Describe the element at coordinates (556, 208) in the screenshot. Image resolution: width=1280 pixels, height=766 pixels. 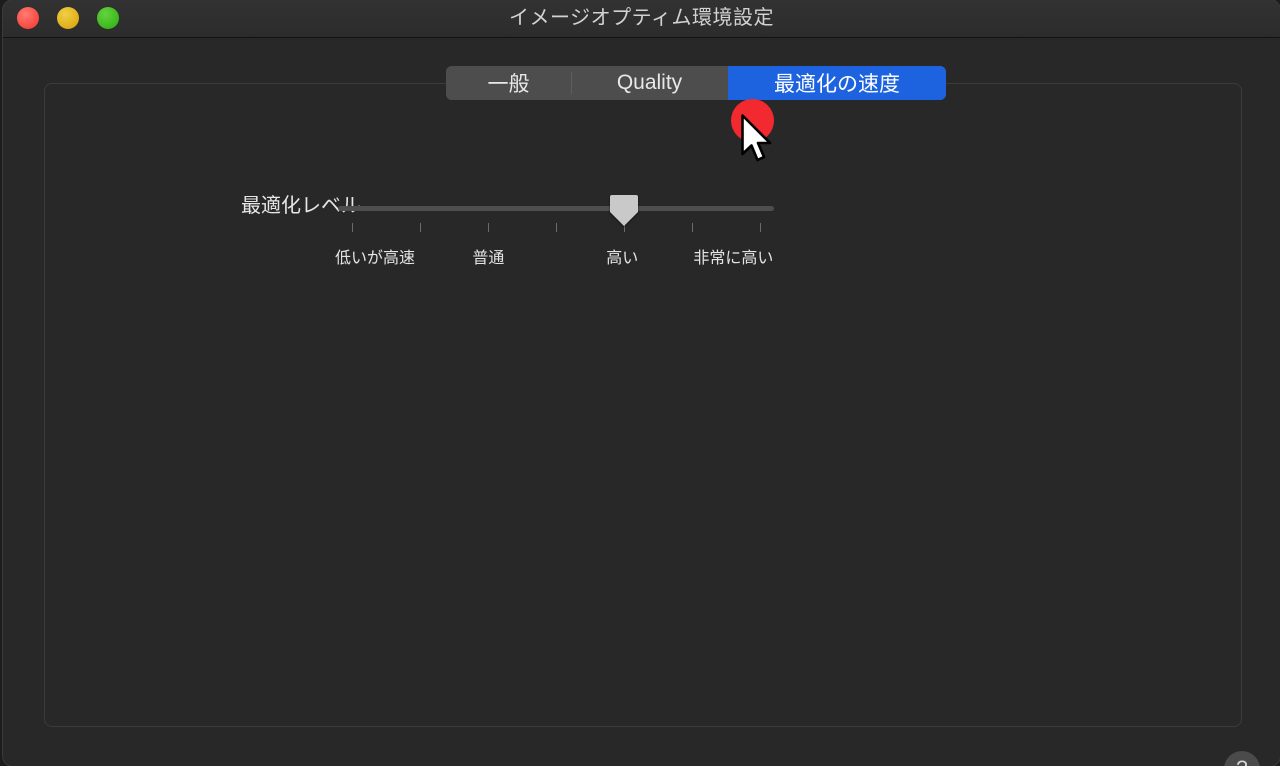
I see `slider-track` at that location.